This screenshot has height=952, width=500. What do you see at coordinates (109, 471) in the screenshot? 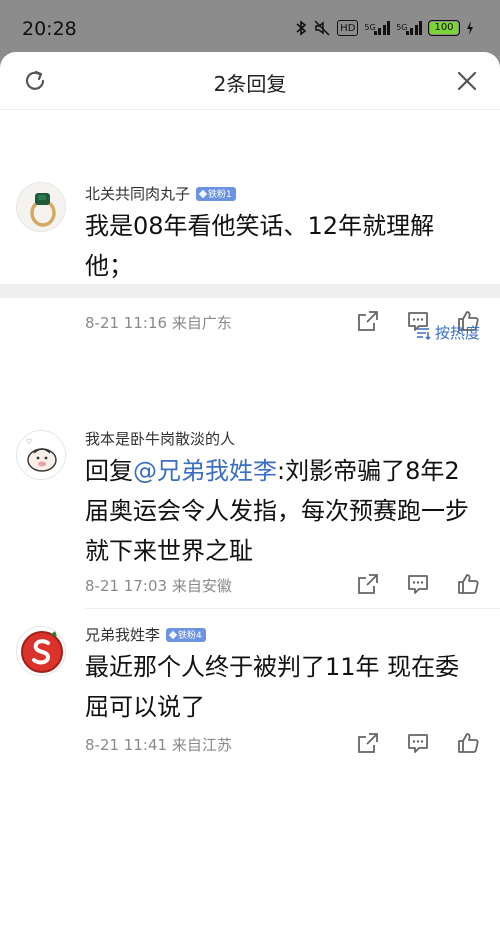
I see `reply-prefix: 回复` at bounding box center [109, 471].